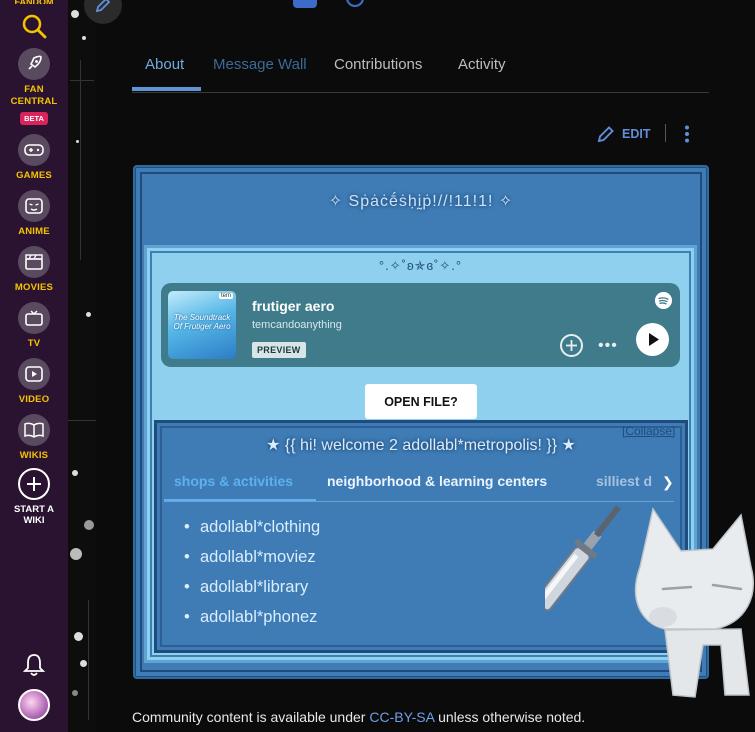 This screenshot has width=755, height=732. Describe the element at coordinates (571, 345) in the screenshot. I see `add-track-icon` at that location.